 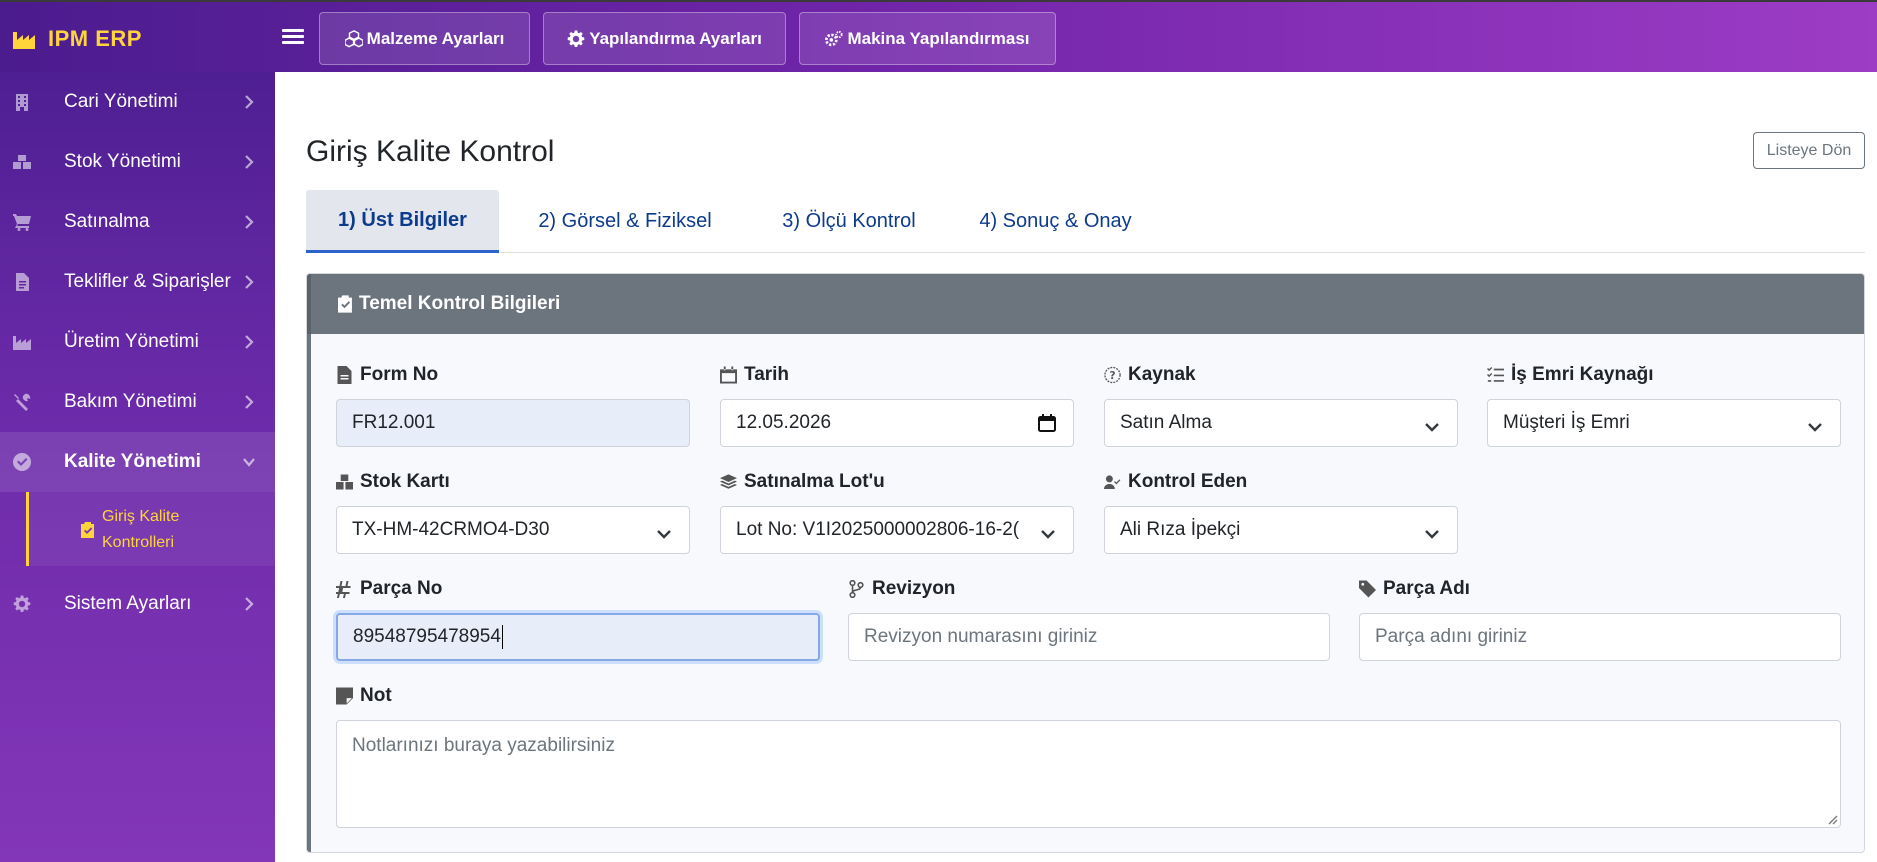 I want to click on part-name-label: Parça Adı, so click(x=1414, y=589).